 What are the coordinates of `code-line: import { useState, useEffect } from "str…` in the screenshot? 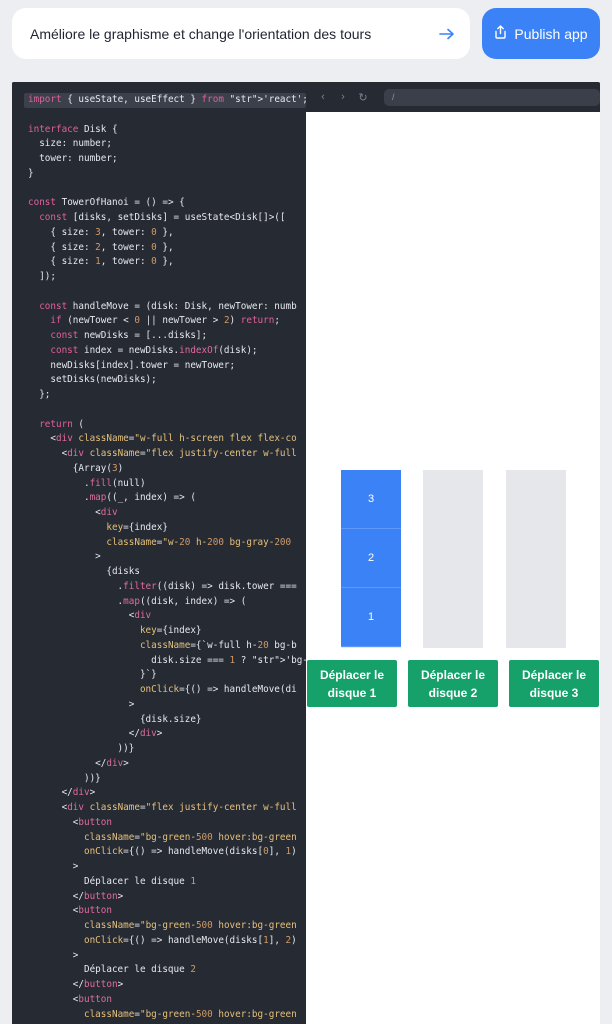 It's located at (165, 100).